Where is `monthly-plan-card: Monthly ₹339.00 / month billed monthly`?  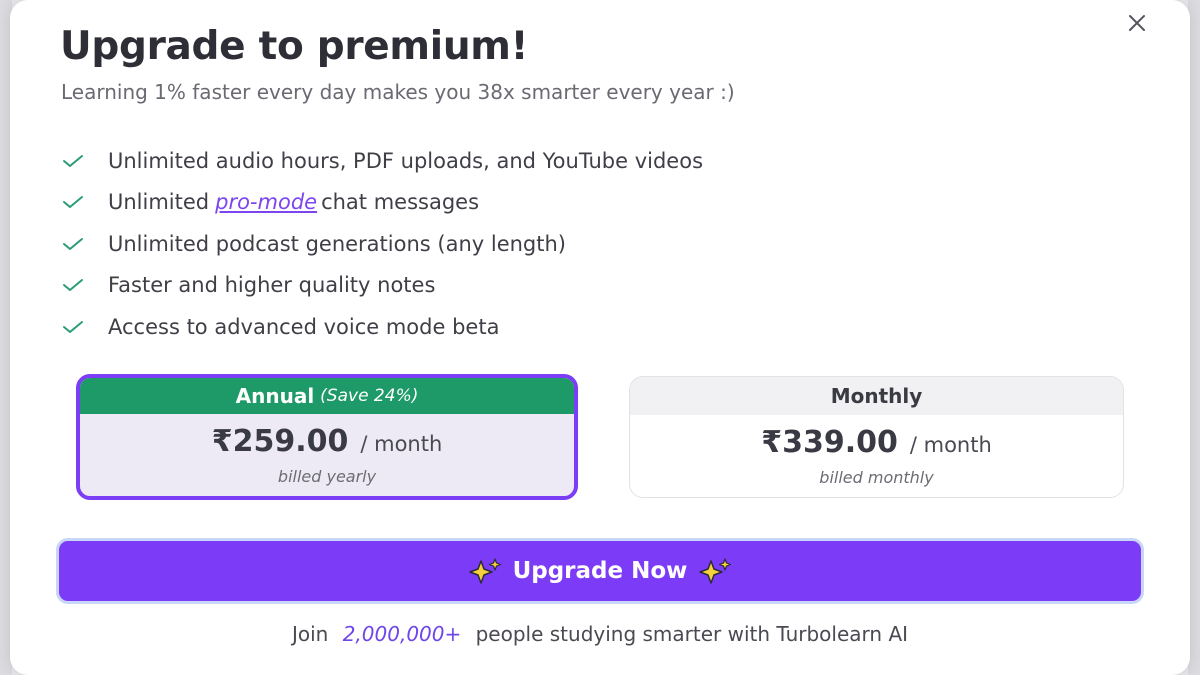 monthly-plan-card: Monthly ₹339.00 / month billed monthly is located at coordinates (876, 437).